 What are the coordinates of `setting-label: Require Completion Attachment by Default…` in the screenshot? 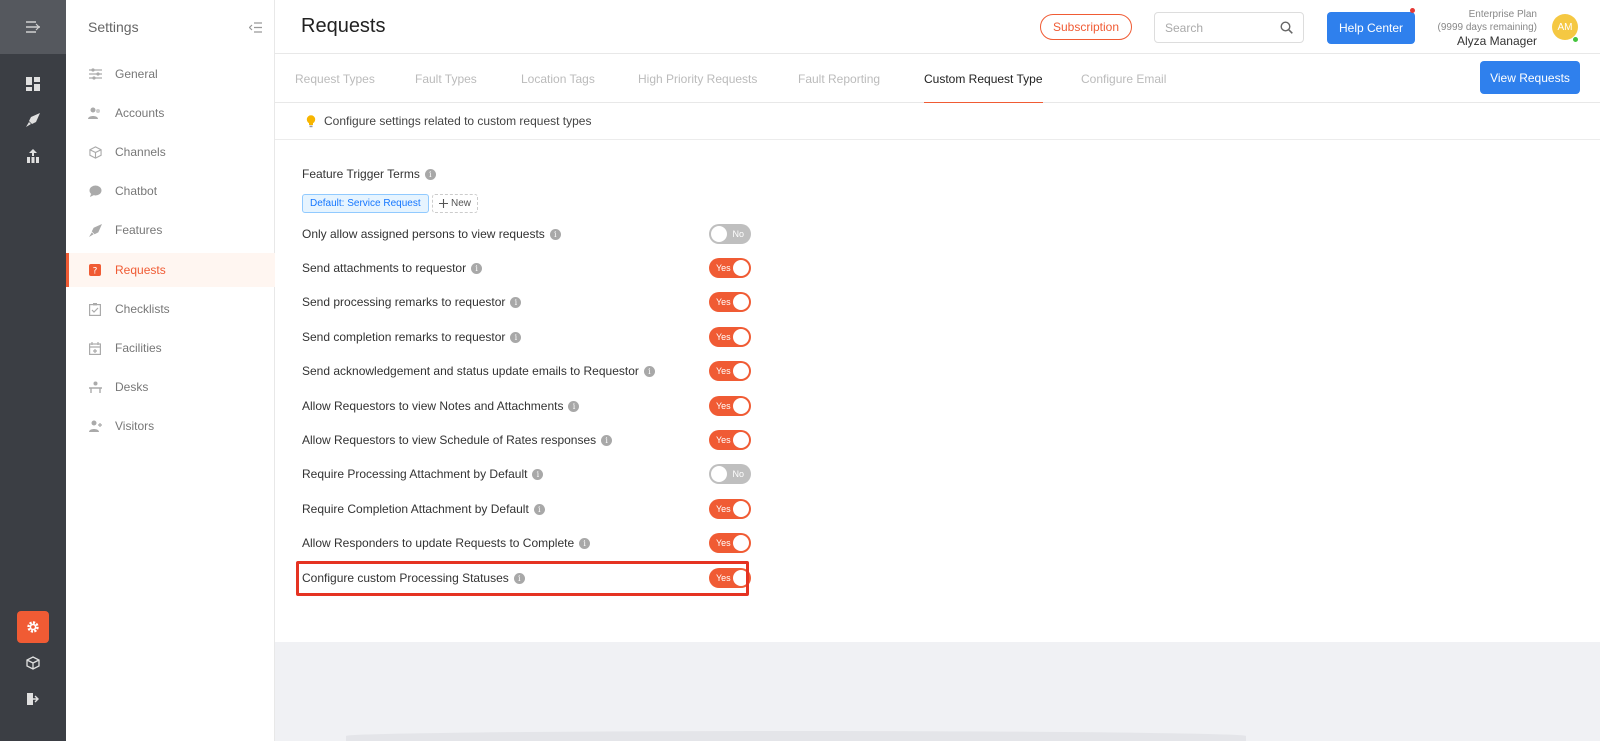 It's located at (423, 509).